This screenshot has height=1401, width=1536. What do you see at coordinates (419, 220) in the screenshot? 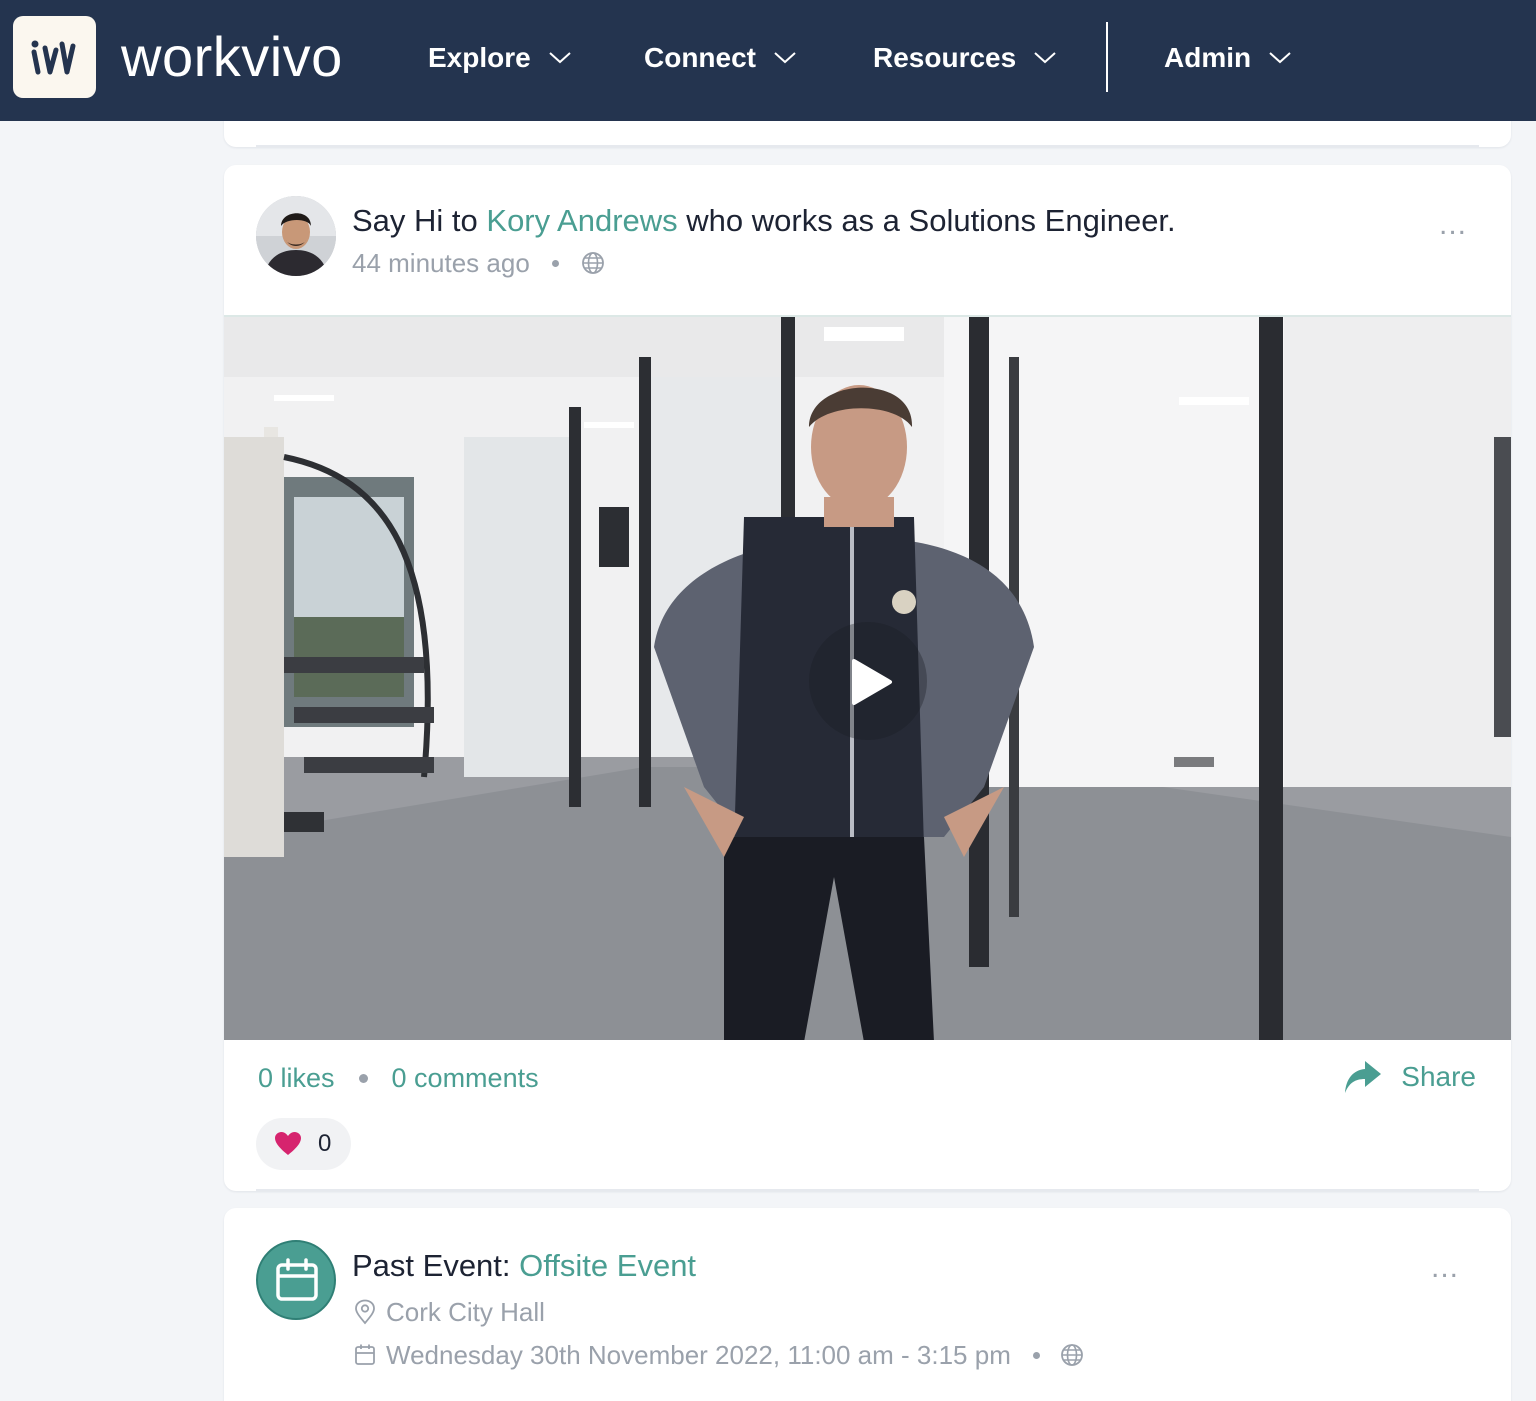
I see `headline-prefix: Say Hi to` at bounding box center [419, 220].